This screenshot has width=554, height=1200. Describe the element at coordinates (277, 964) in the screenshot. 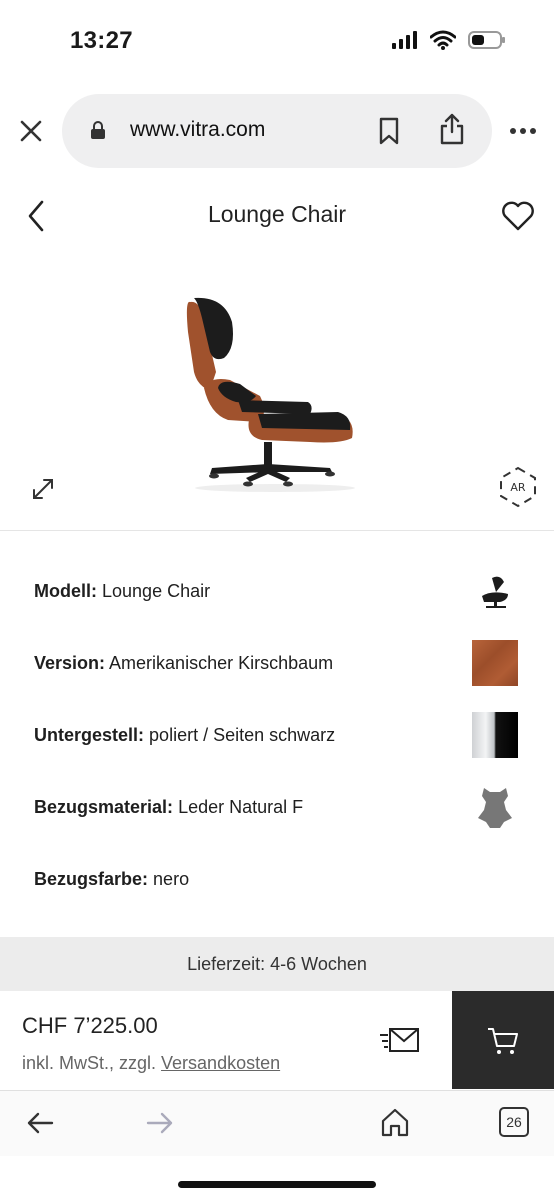

I see `delivery-time-bar: Lieferzeit: 4-6 Wochen` at that location.